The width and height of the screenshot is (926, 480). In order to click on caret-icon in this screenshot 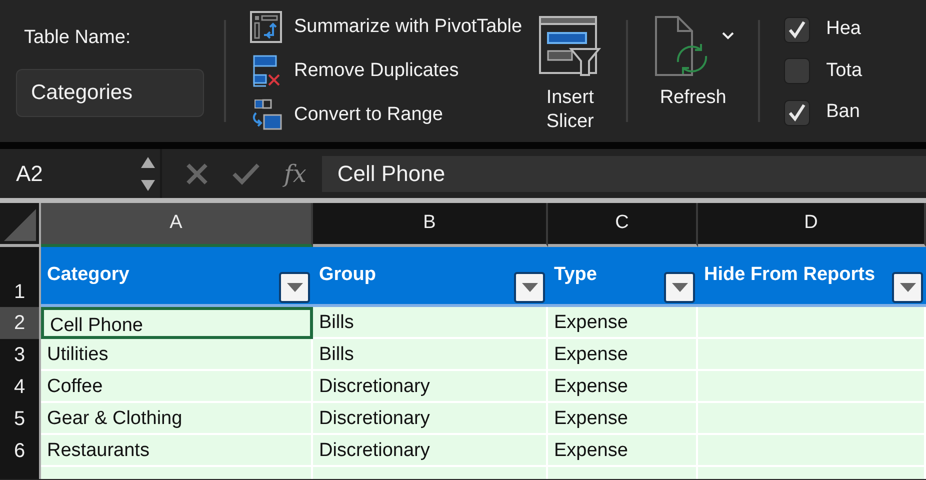, I will do `click(728, 36)`.